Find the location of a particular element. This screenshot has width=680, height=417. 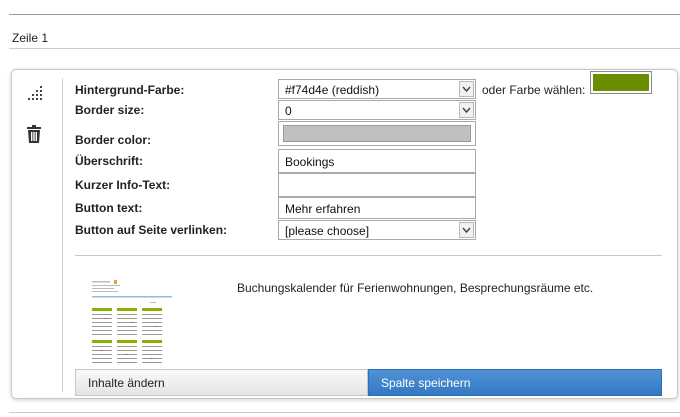

button-link-value: [please choose] is located at coordinates (327, 231).